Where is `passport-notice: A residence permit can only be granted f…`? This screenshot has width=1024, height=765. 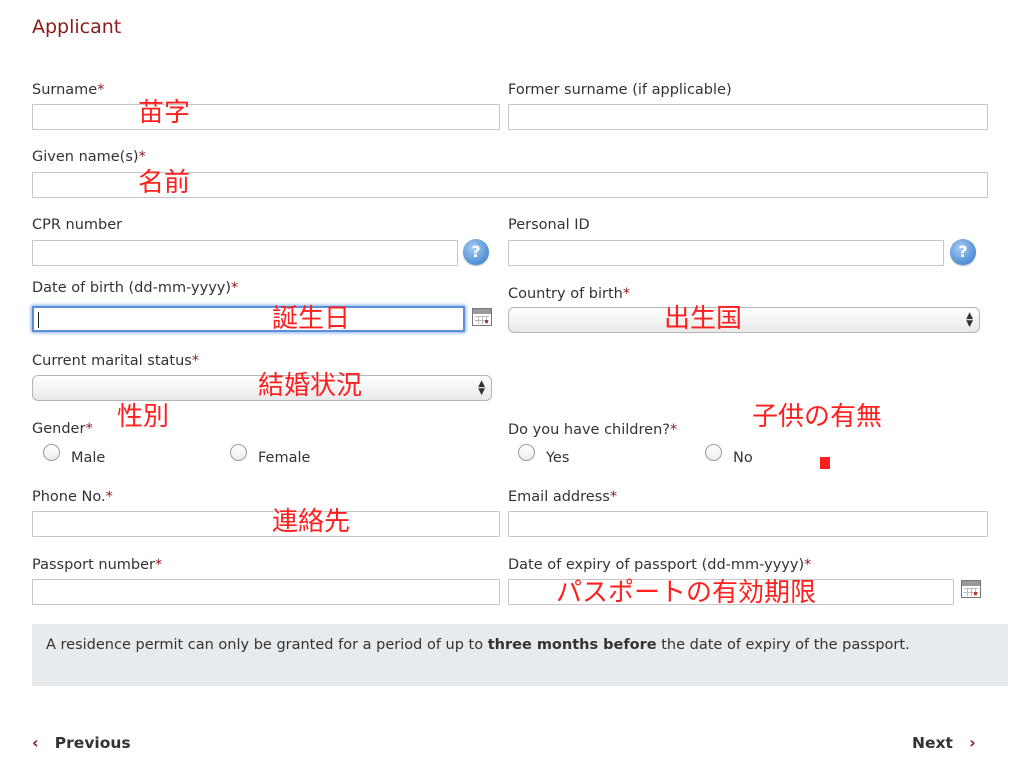 passport-notice: A residence permit can only be granted f… is located at coordinates (520, 655).